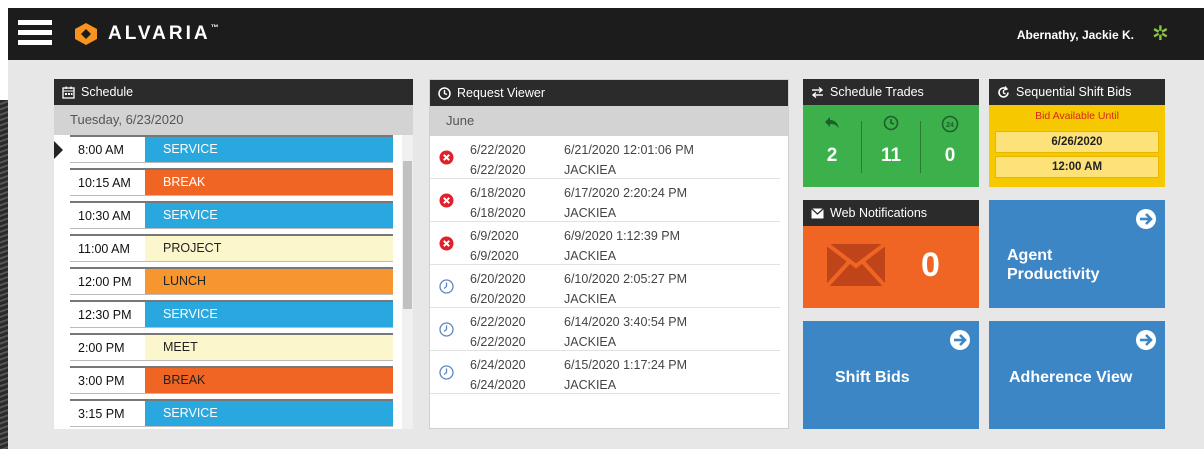 The image size is (1204, 449). Describe the element at coordinates (960, 340) in the screenshot. I see `arrow-right-circle-icon` at that location.